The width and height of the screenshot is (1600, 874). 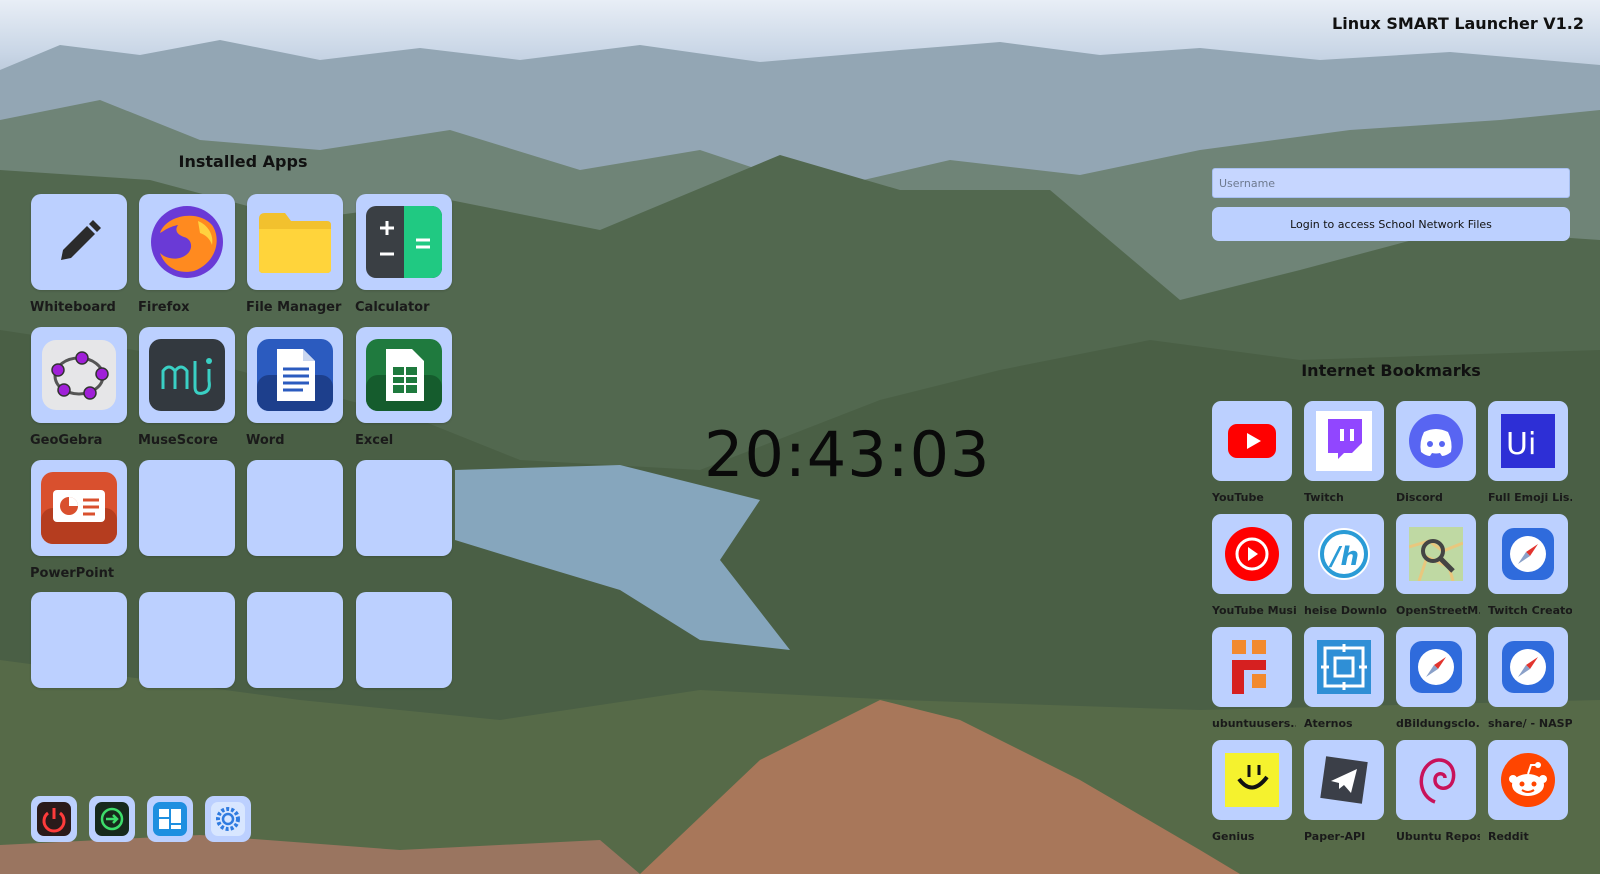 I want to click on bookmark-aternos, so click(x=1344, y=667).